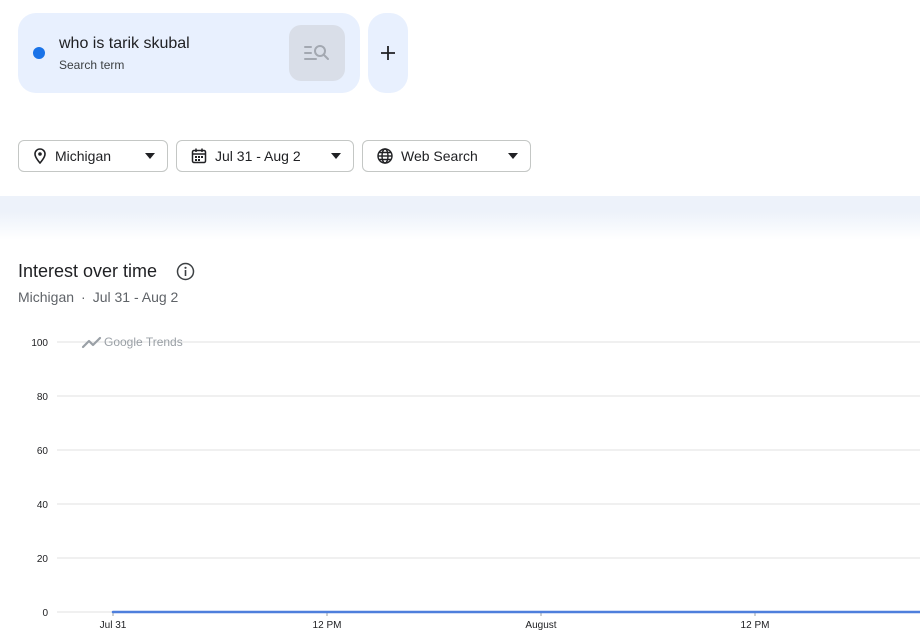 This screenshot has height=636, width=920. What do you see at coordinates (135, 297) in the screenshot?
I see `subtitle-range: Jul 31 - Aug 2` at bounding box center [135, 297].